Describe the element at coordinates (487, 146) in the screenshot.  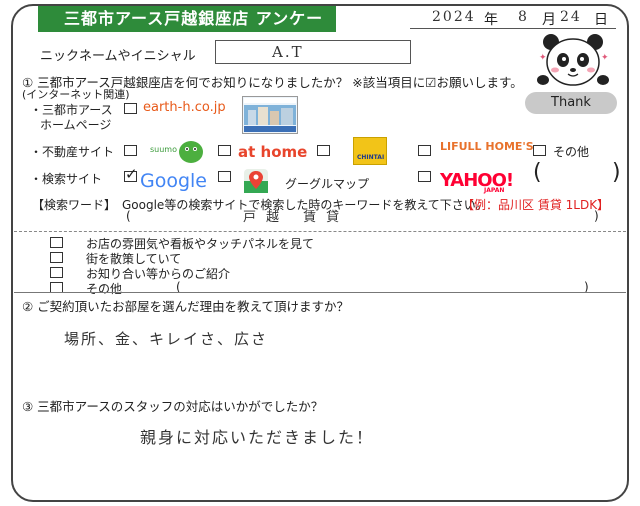
I see `lifull-logo: LIFULL HOME'S` at that location.